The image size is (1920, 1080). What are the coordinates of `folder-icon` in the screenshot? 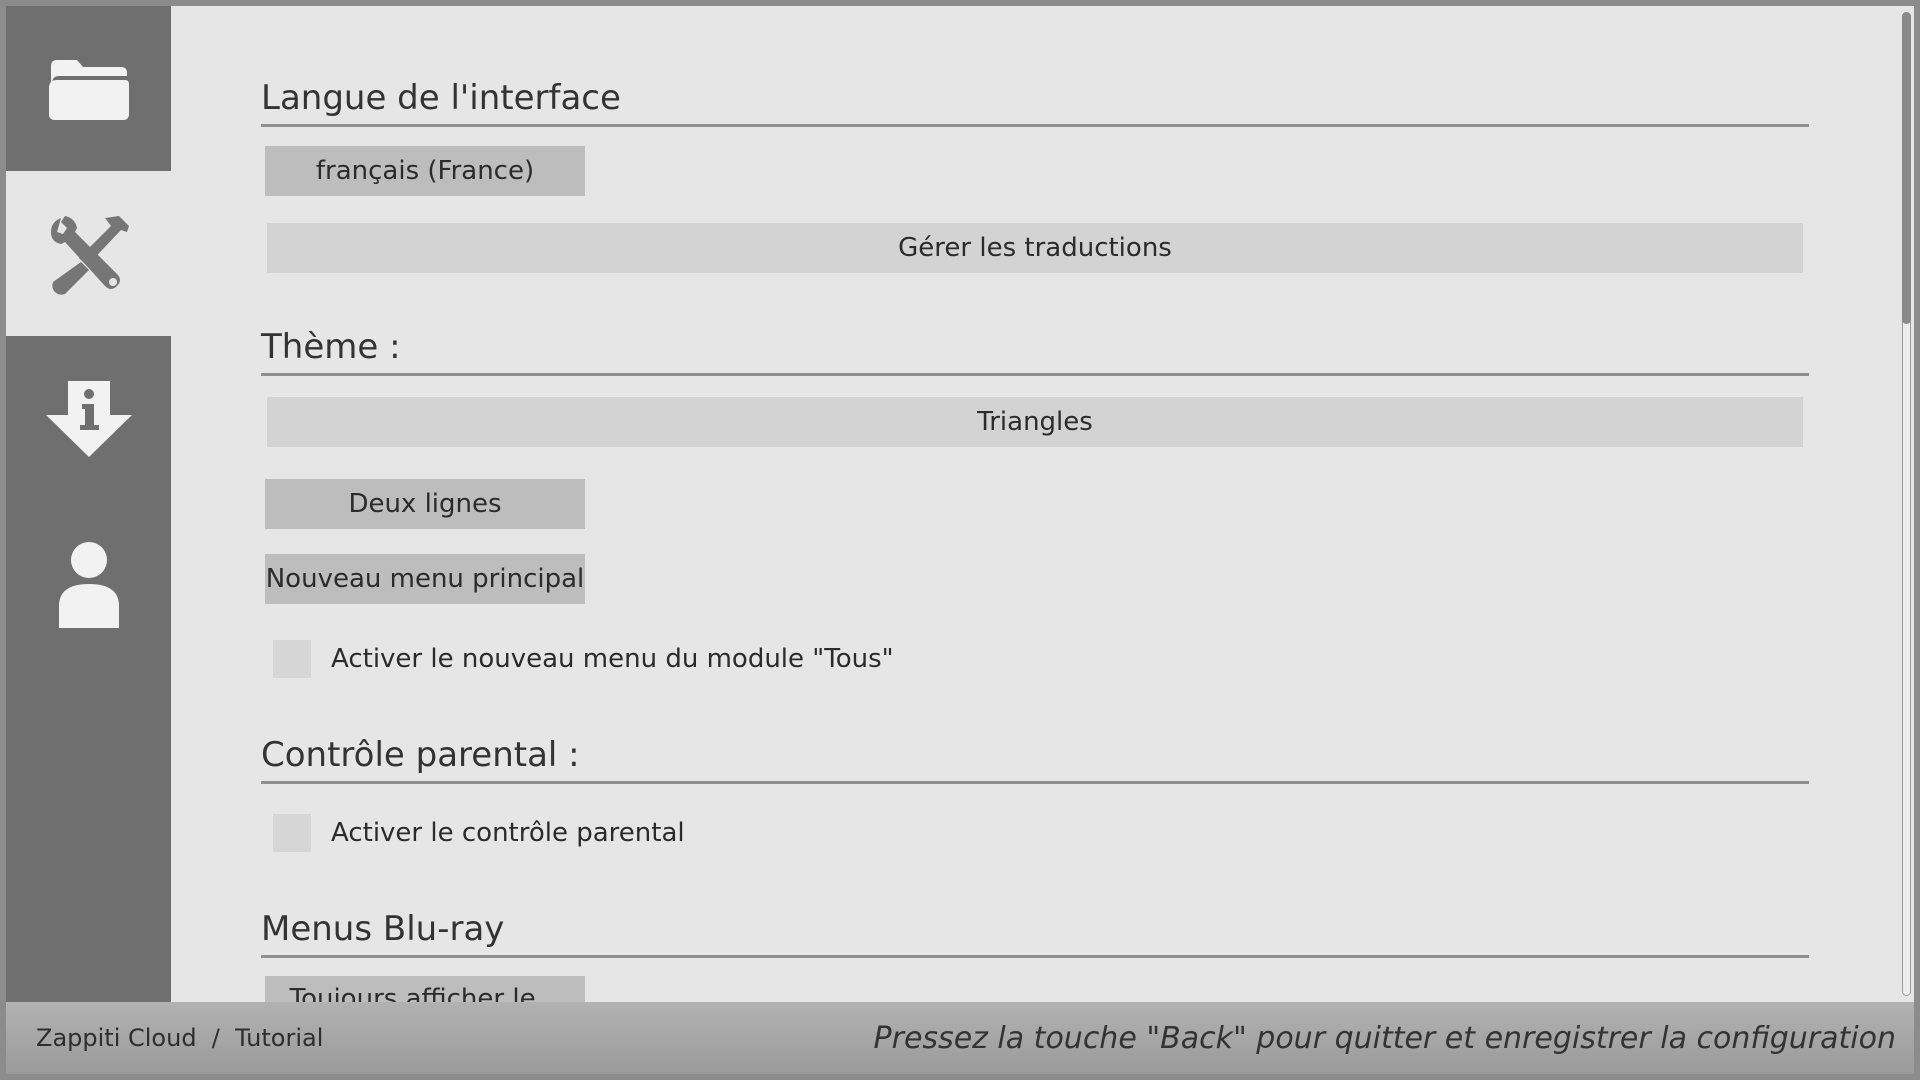 It's located at (88, 89).